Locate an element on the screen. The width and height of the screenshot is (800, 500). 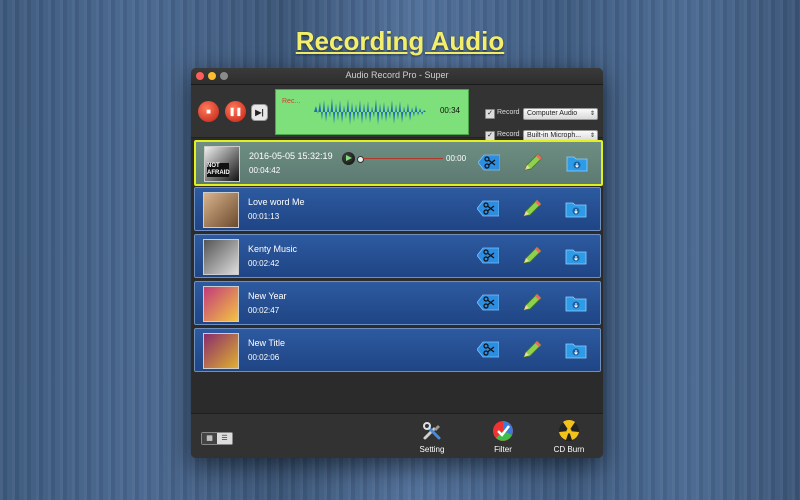
waveform-display: Rec... 00:34 is located at coordinates (372, 112).